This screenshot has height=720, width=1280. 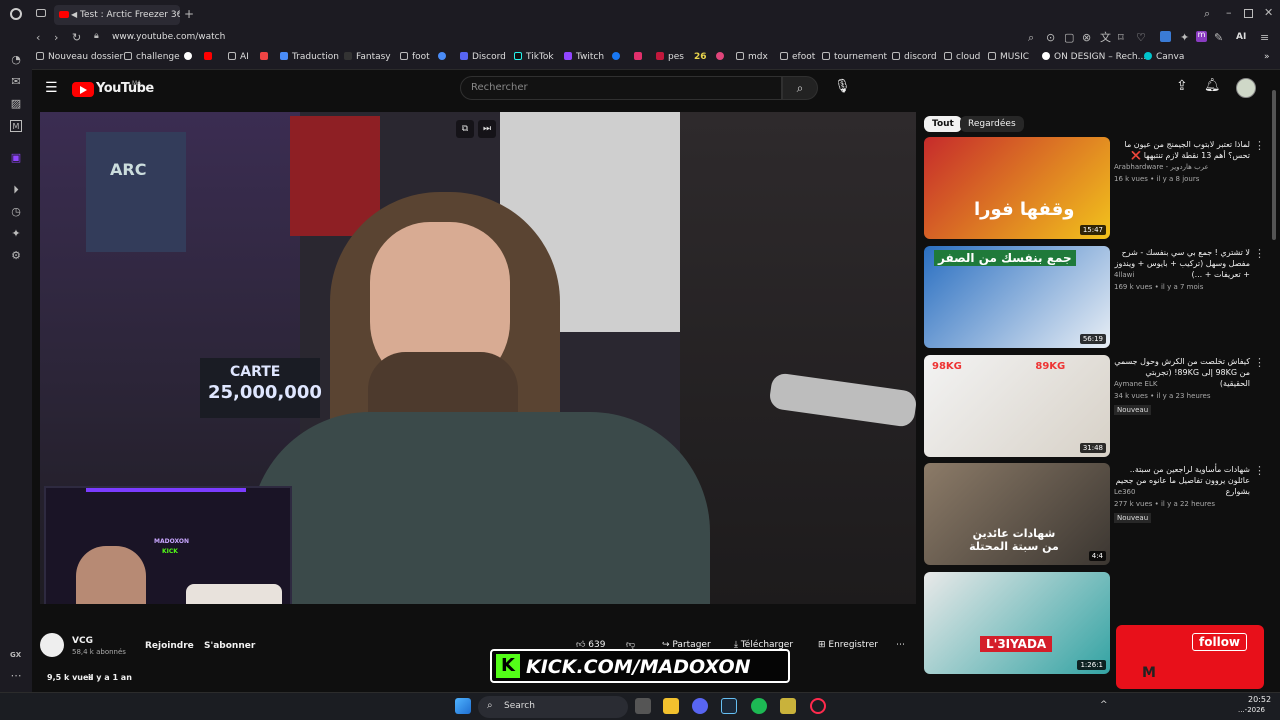 I want to click on close-icon: ✕, so click(x=1268, y=12).